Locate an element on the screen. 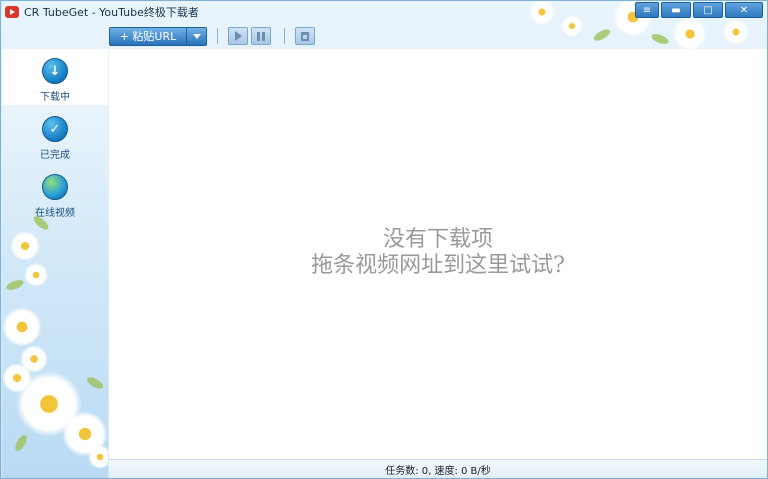  sidebar: ↓ 下载中 ✓ 已完成 在线视频 is located at coordinates (55, 263).